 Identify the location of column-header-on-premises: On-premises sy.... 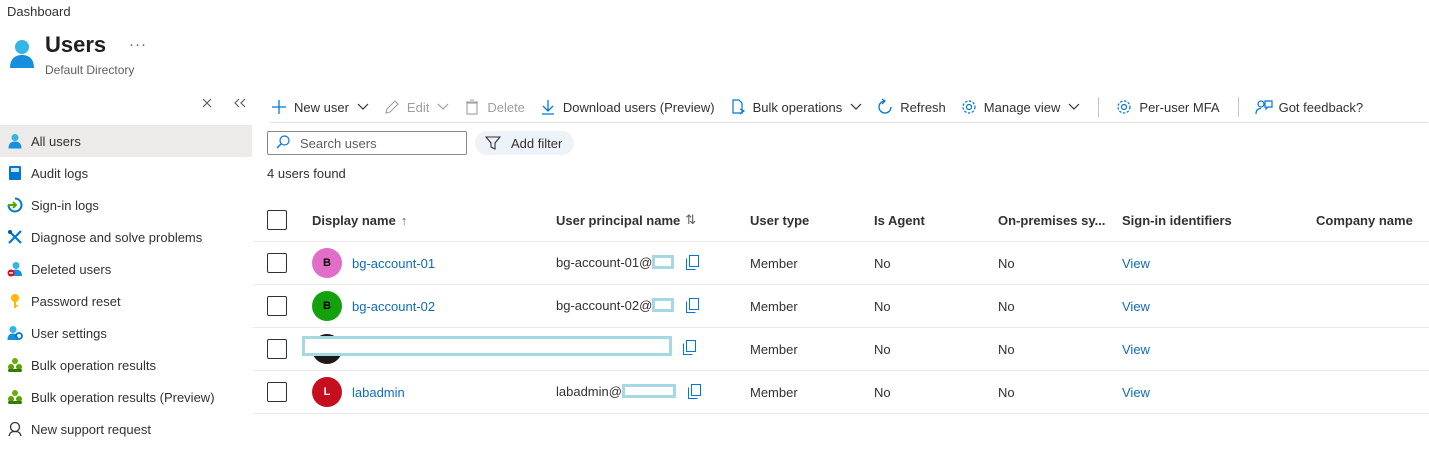
(1051, 220).